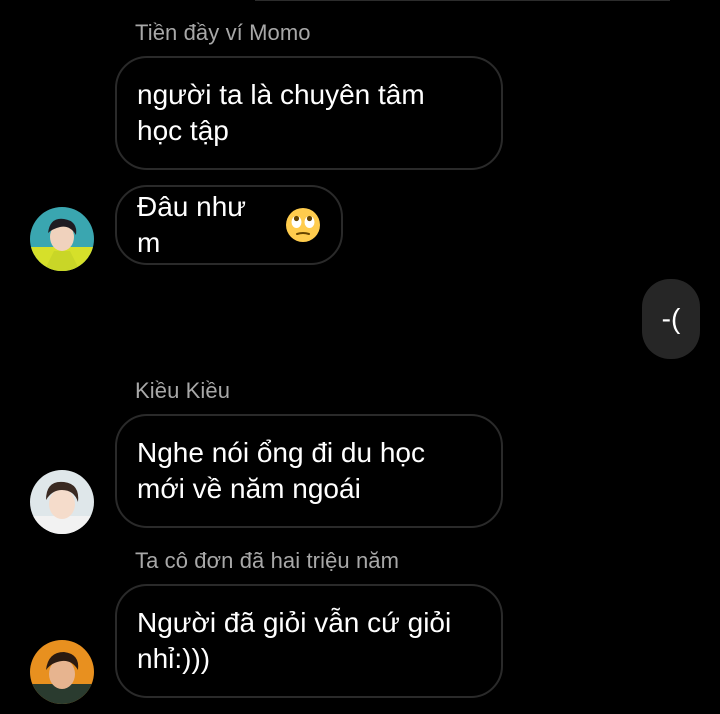  Describe the element at coordinates (195, 224) in the screenshot. I see `message-text: Đâu như m` at that location.